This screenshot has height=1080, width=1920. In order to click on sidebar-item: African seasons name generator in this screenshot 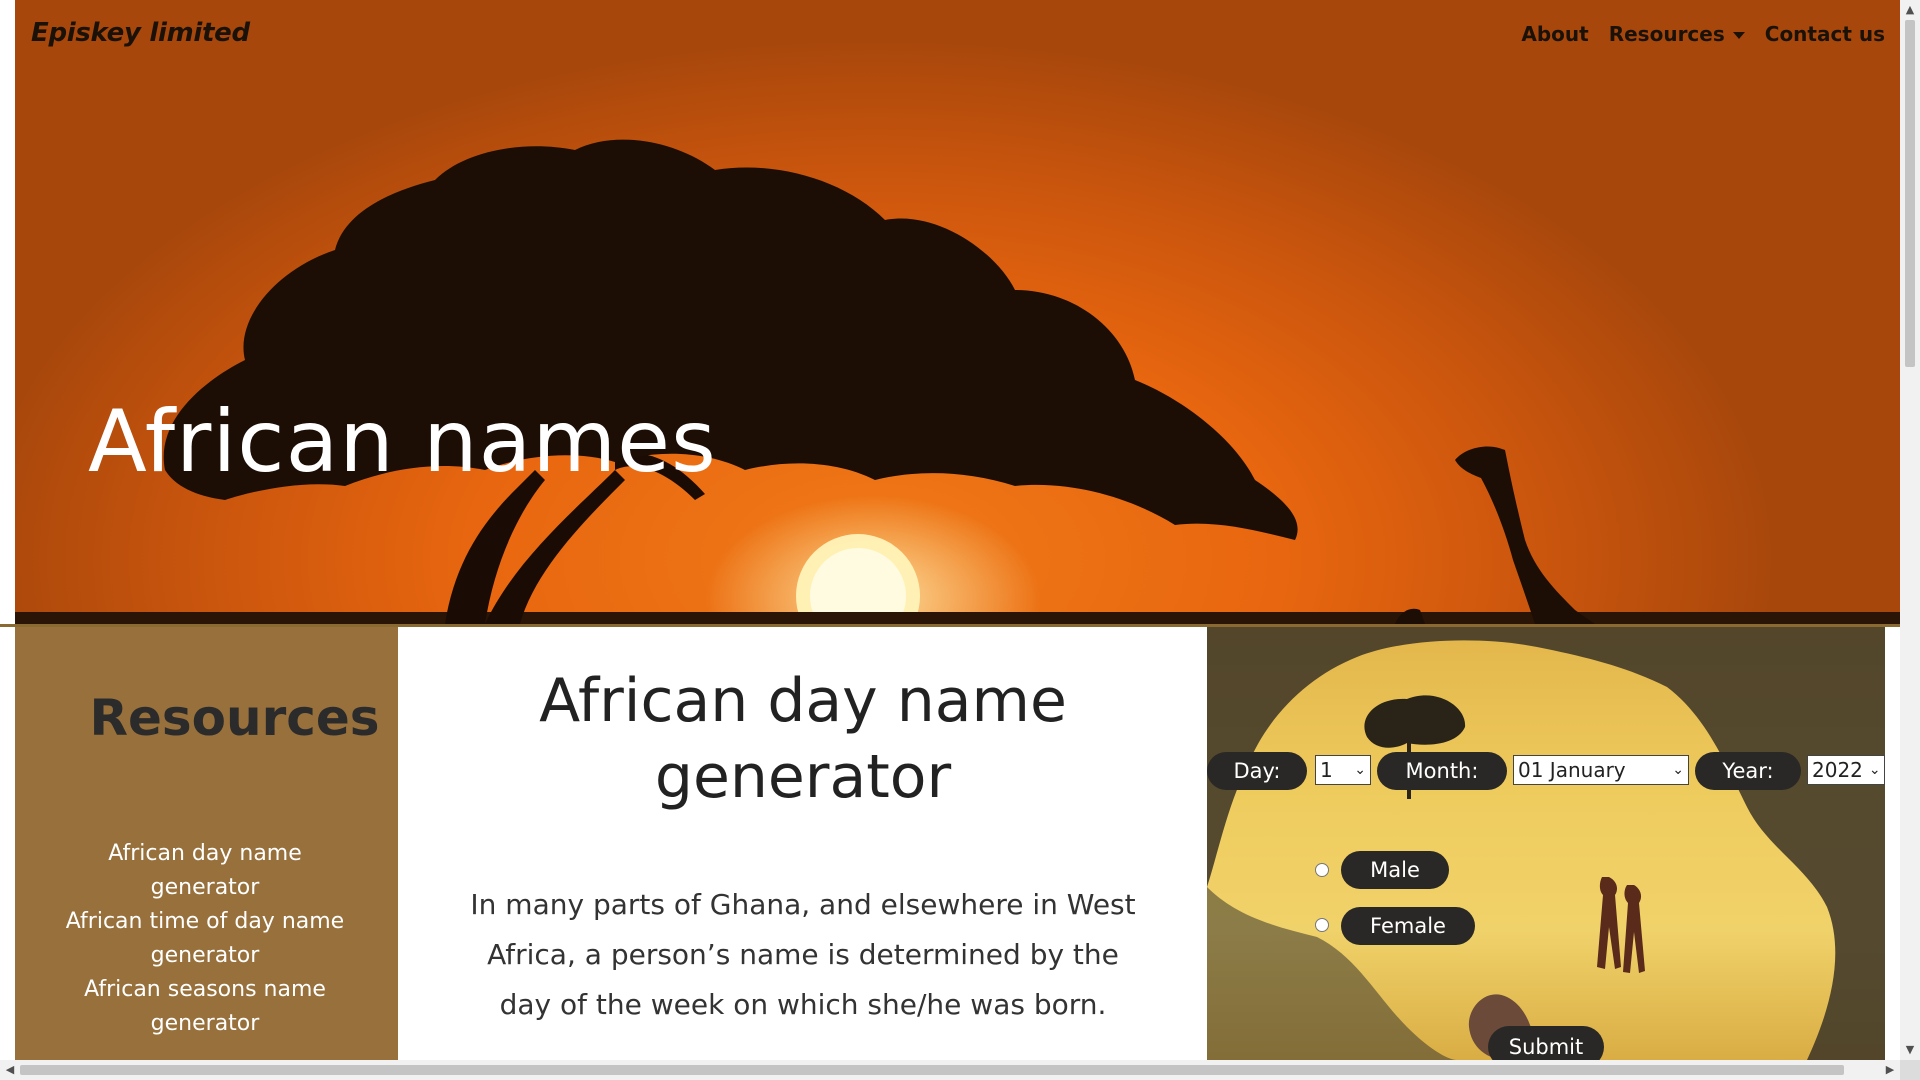, I will do `click(205, 1007)`.